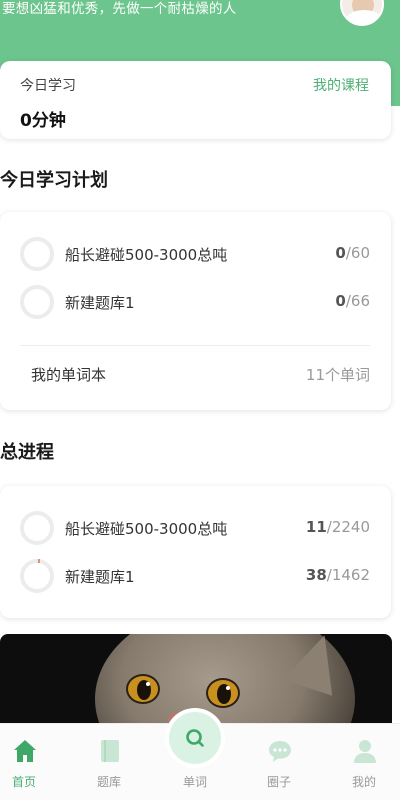 The height and width of the screenshot is (800, 400). Describe the element at coordinates (195, 576) in the screenshot. I see `progress-item: 新建题库1 38/1462` at that location.